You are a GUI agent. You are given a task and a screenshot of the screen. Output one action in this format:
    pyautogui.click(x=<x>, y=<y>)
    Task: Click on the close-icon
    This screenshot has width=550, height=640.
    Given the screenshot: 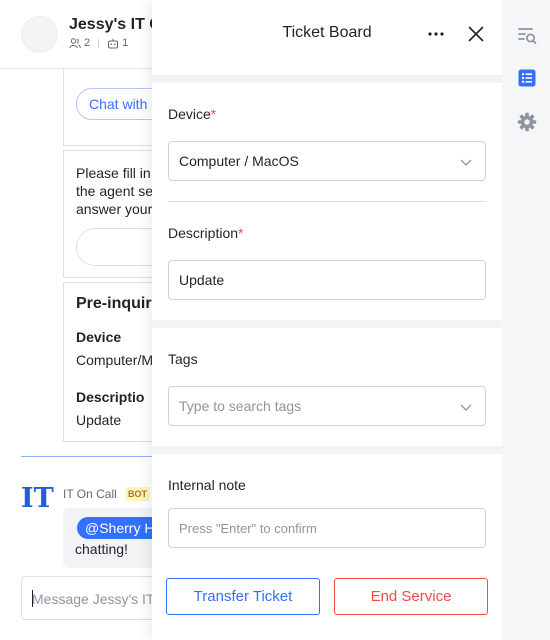 What is the action you would take?
    pyautogui.click(x=476, y=34)
    